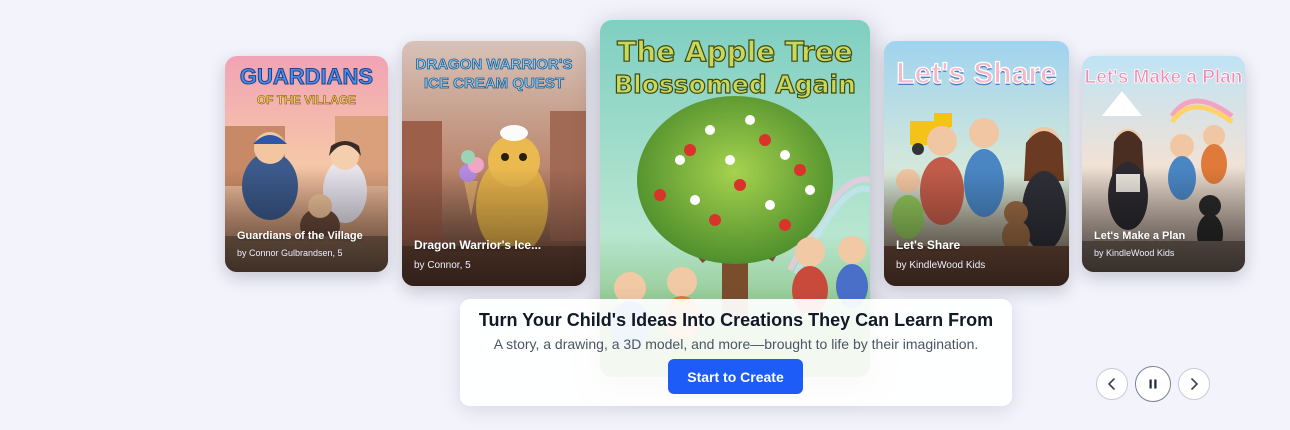 The height and width of the screenshot is (430, 1290). What do you see at coordinates (306, 76) in the screenshot?
I see `cover-title-line1: GUARDIANS` at bounding box center [306, 76].